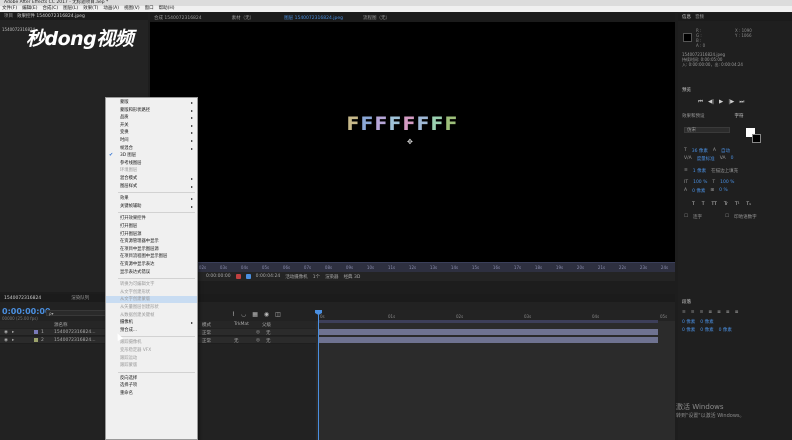 The height and width of the screenshot is (440, 792). Describe the element at coordinates (151, 110) in the screenshot. I see `context-menu-item: 蒙版和形状路径 ▸` at that location.